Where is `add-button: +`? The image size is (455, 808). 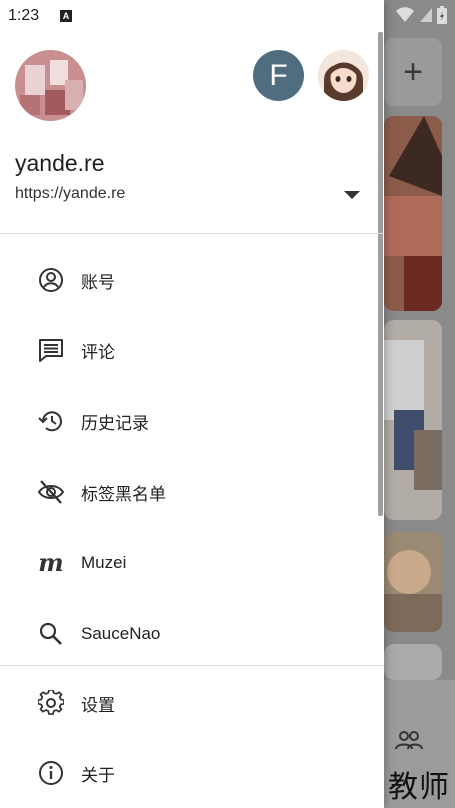
add-button: + is located at coordinates (413, 72).